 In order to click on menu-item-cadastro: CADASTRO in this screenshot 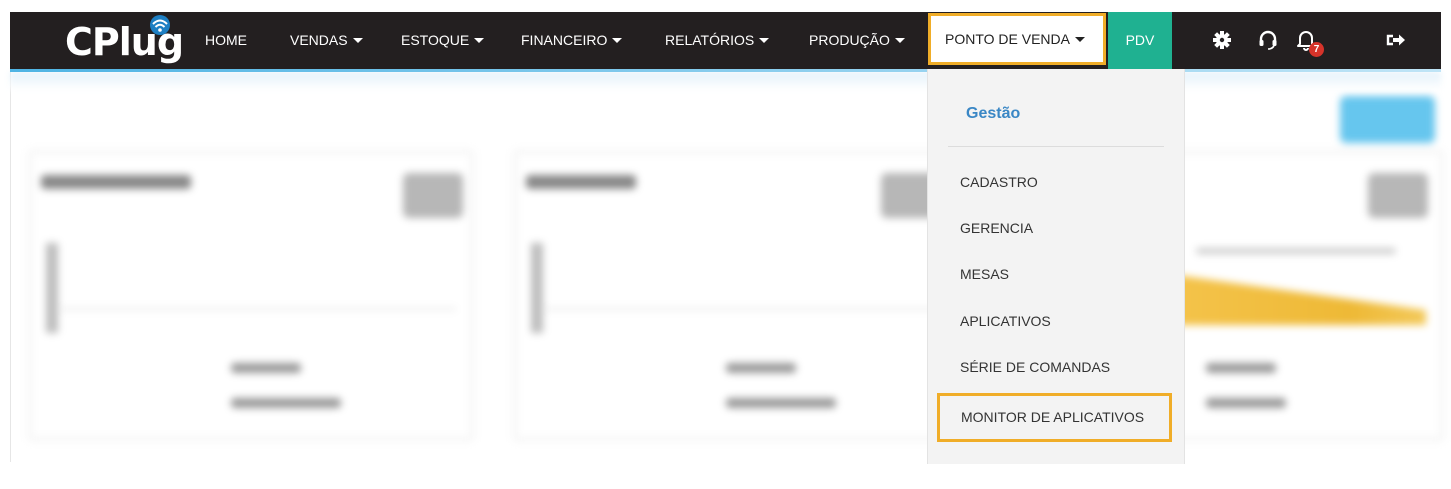, I will do `click(999, 182)`.